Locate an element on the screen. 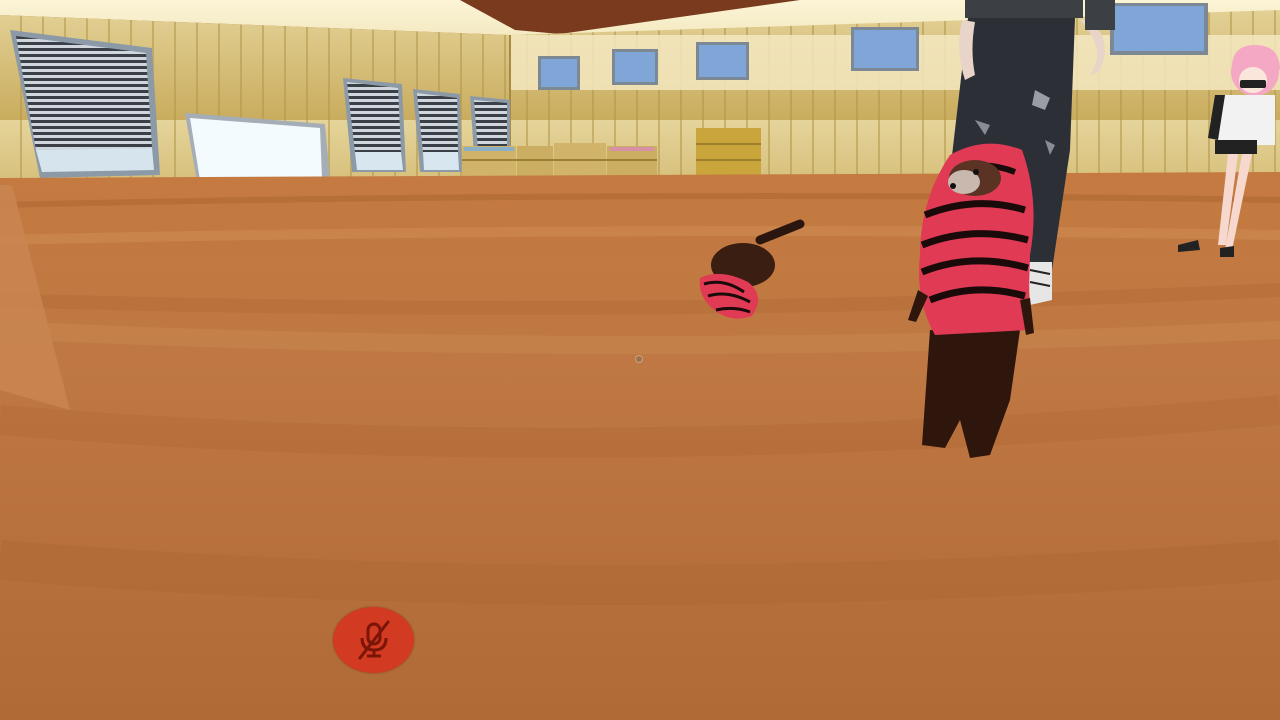  microphone-muted-icon is located at coordinates (373, 640).